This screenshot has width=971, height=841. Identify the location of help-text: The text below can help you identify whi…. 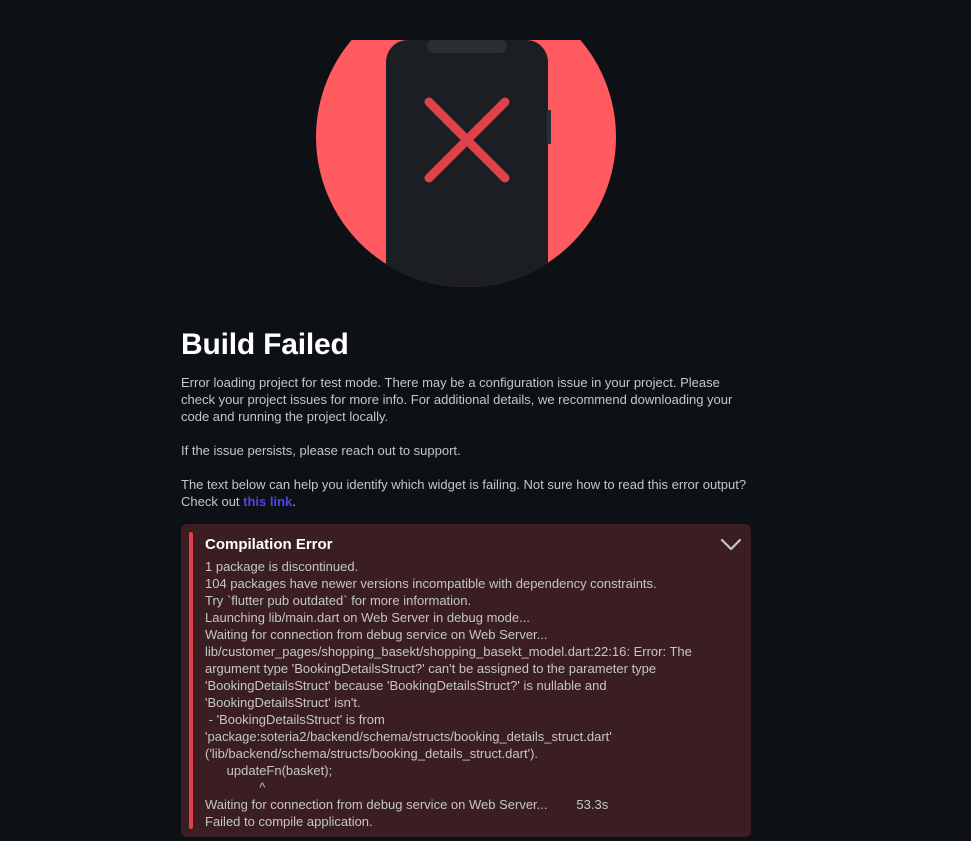
(466, 493).